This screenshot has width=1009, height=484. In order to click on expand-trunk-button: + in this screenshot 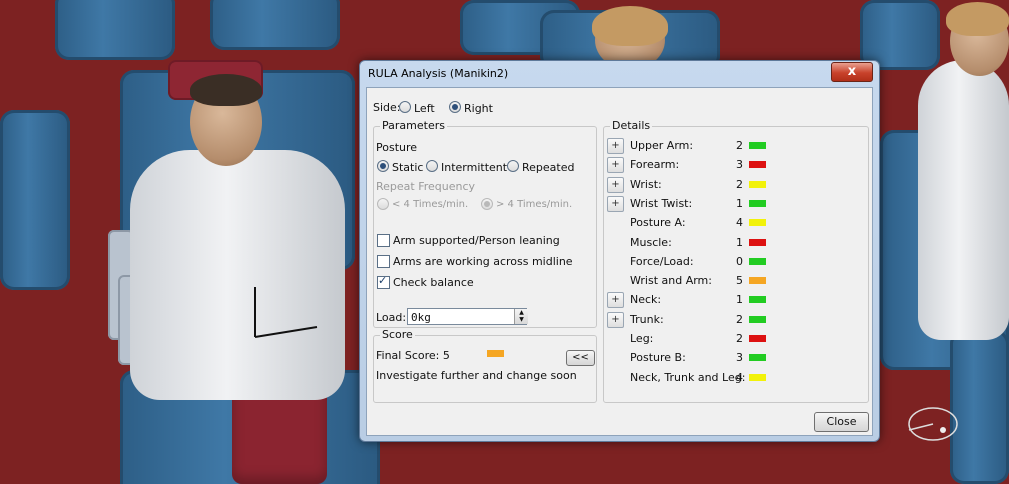, I will do `click(615, 319)`.